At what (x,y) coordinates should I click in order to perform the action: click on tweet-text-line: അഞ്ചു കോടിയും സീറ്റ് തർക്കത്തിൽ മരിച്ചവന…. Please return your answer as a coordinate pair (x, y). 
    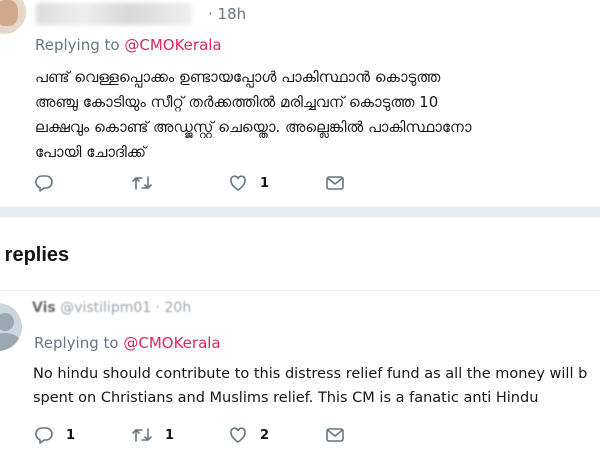
    Looking at the image, I should click on (237, 102).